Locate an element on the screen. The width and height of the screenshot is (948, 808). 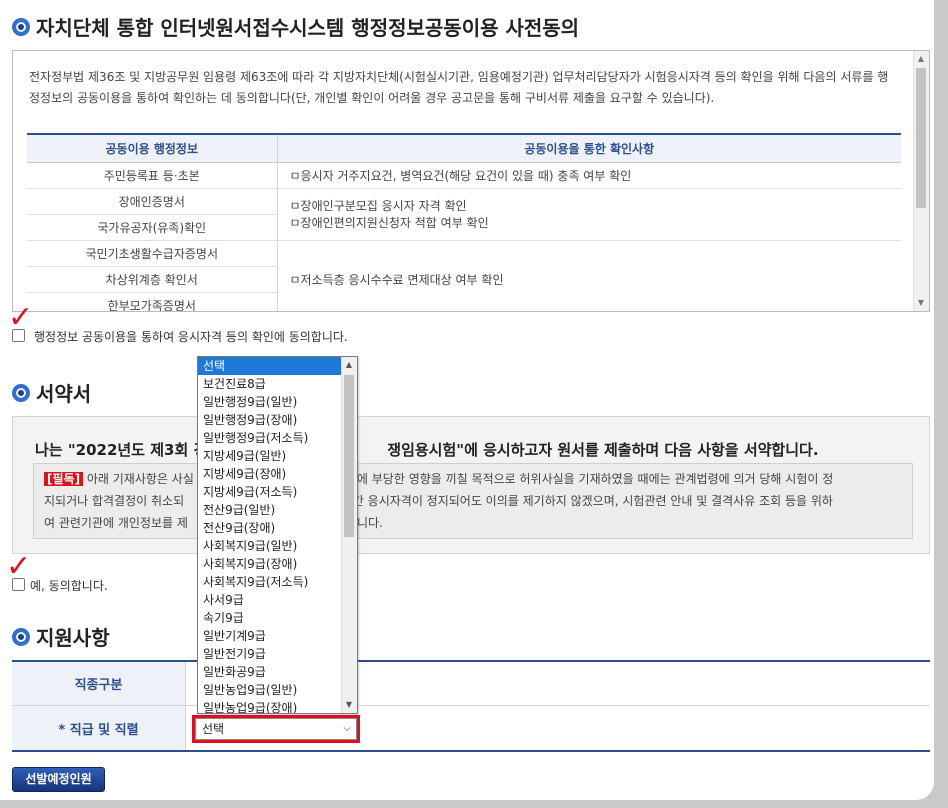
must-read-badge: [필독] is located at coordinates (64, 479).